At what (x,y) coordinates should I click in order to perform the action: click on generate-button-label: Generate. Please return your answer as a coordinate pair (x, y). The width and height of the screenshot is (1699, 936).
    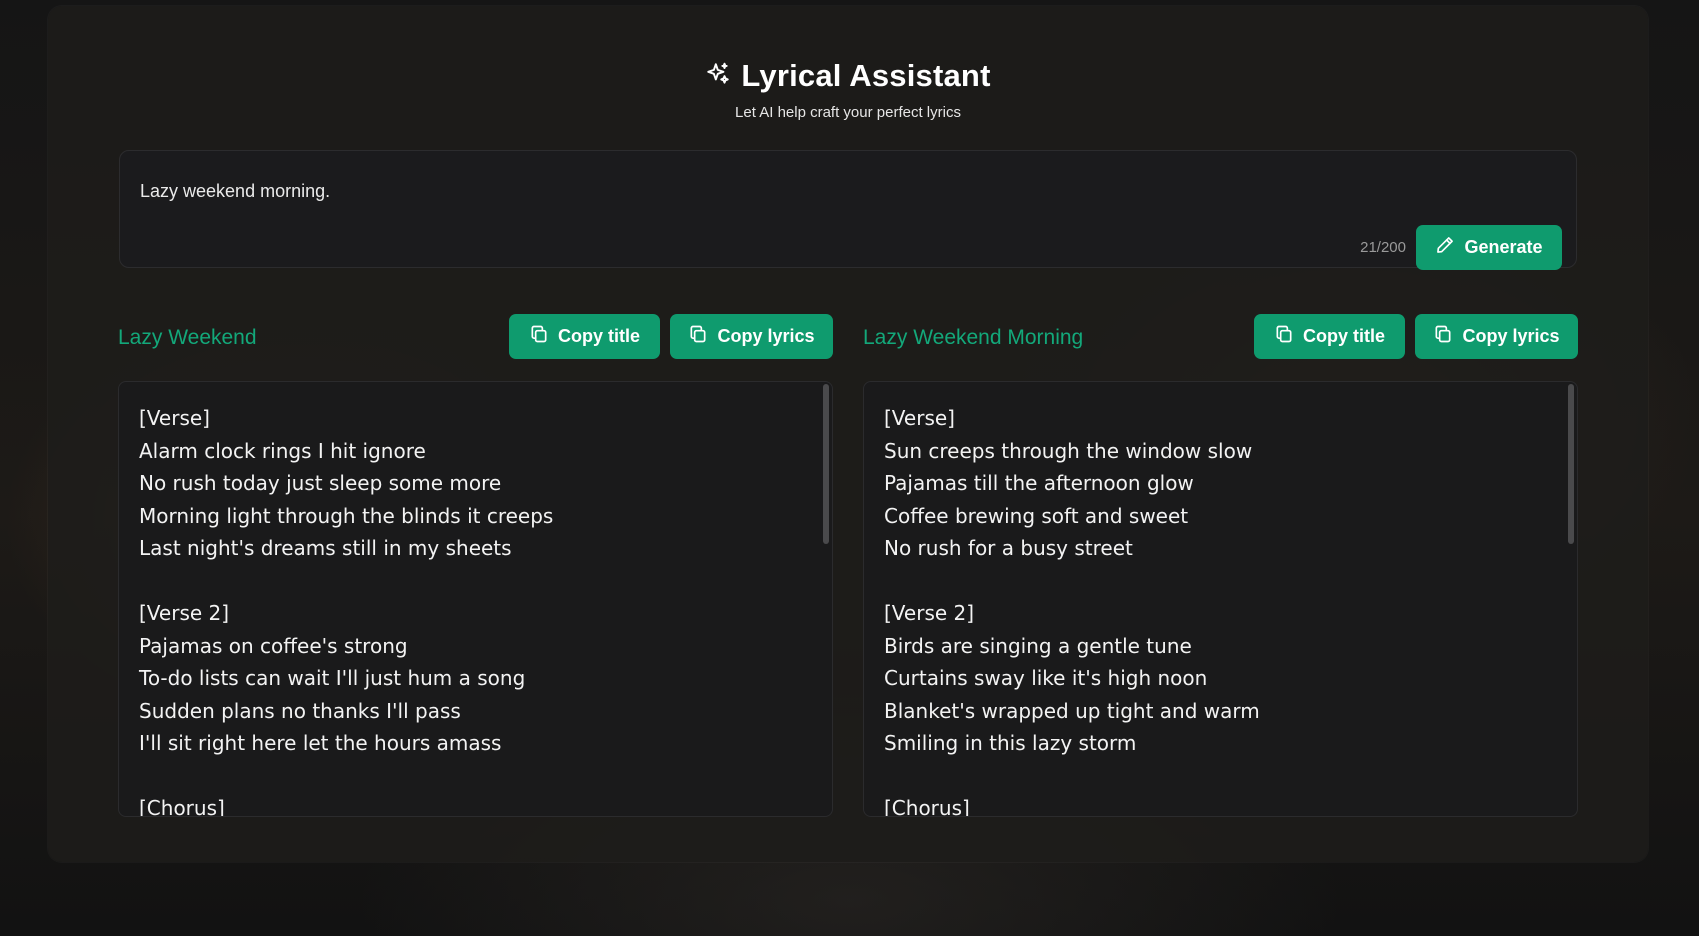
    Looking at the image, I should click on (1503, 247).